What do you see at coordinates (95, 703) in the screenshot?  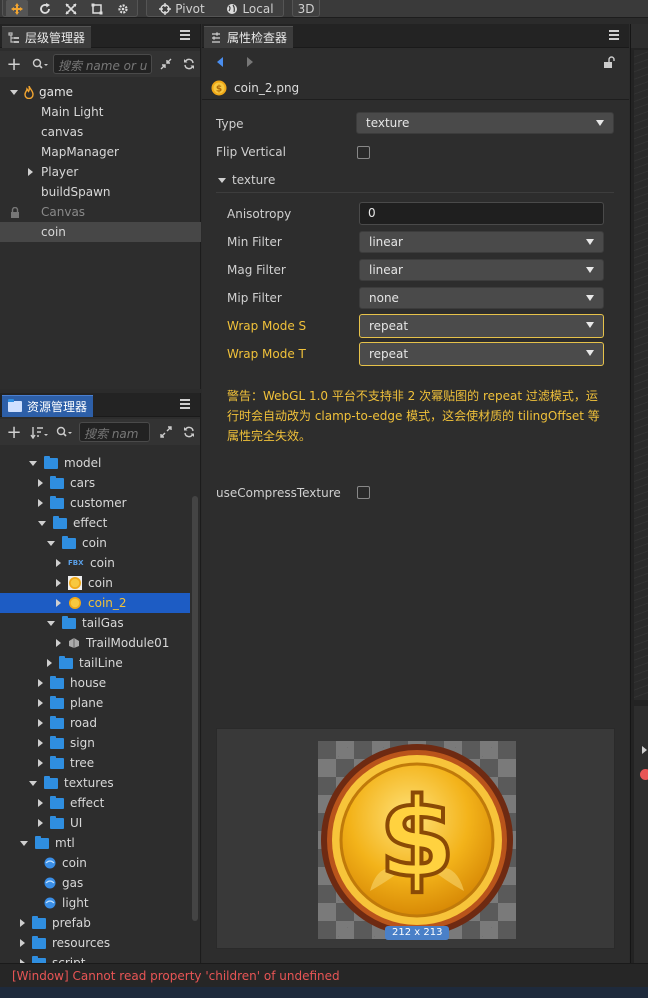 I see `asset-item-plane: plane` at bounding box center [95, 703].